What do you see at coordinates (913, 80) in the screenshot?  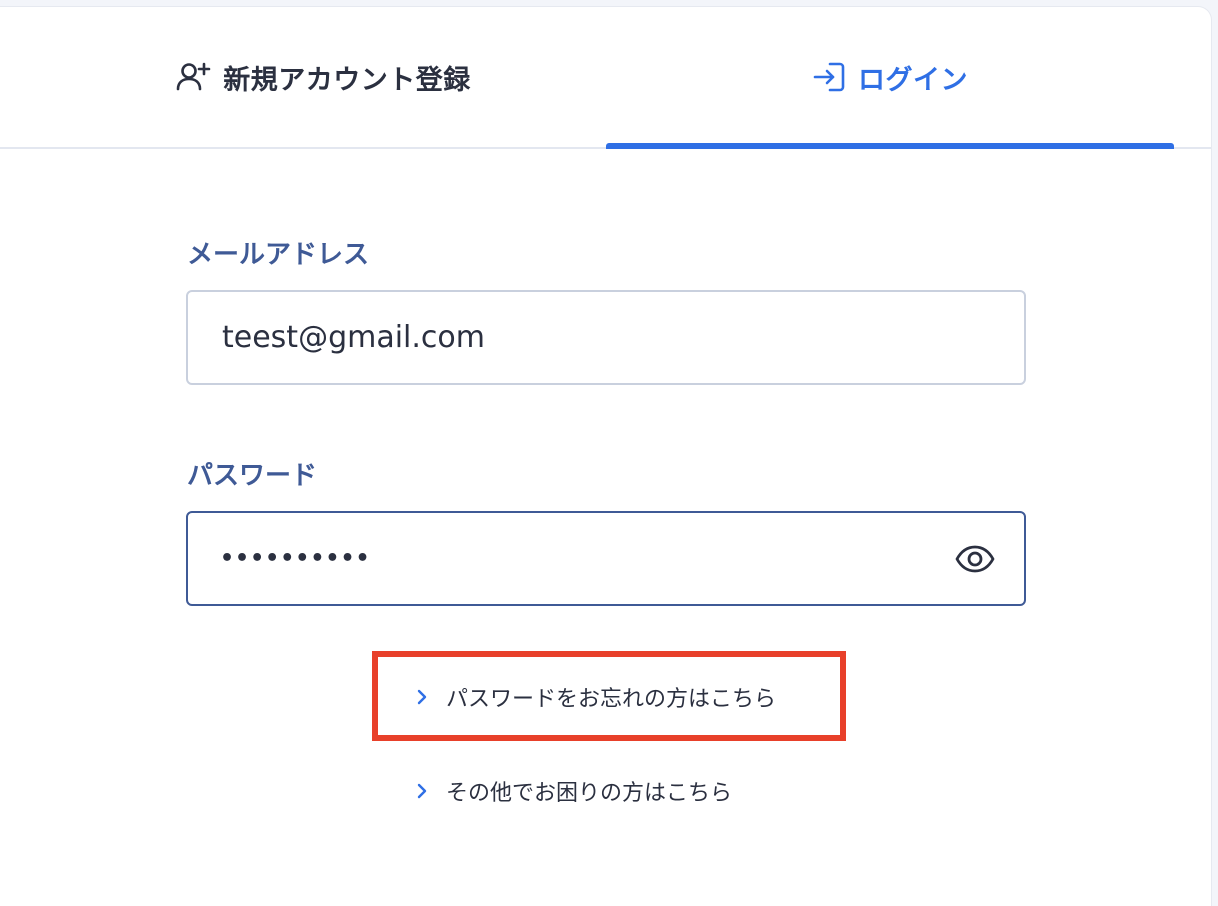 I see `tab-login-label: ログイン` at bounding box center [913, 80].